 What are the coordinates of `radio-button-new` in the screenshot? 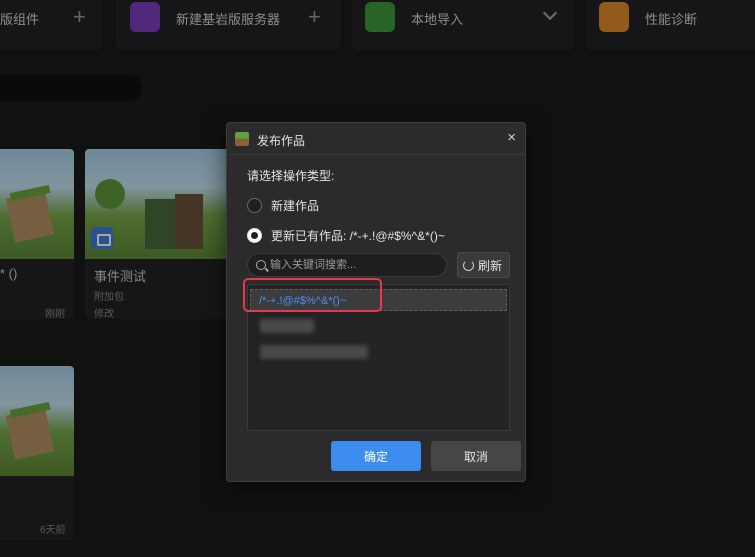 It's located at (254, 205).